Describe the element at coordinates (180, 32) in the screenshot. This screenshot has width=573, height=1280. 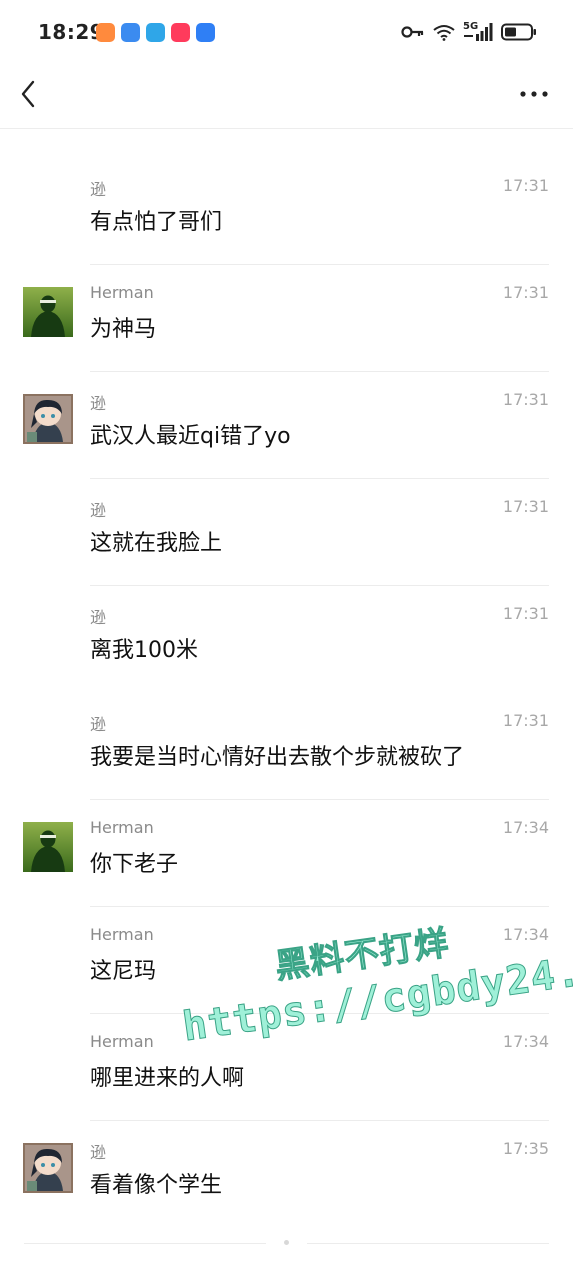
I see `app-video-icon` at that location.